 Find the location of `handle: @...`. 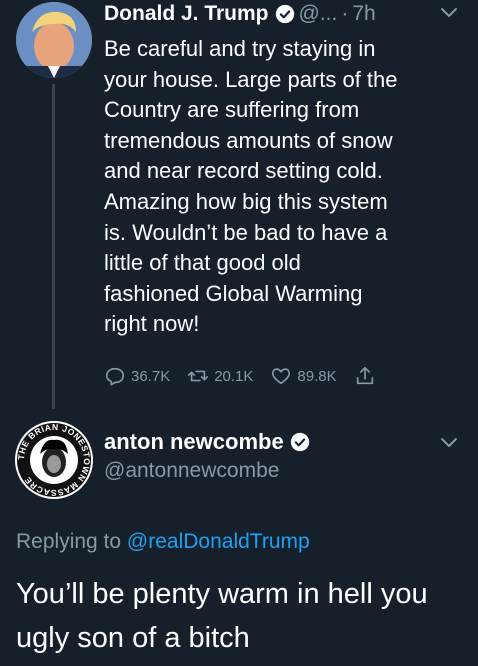

handle: @... is located at coordinates (318, 14).